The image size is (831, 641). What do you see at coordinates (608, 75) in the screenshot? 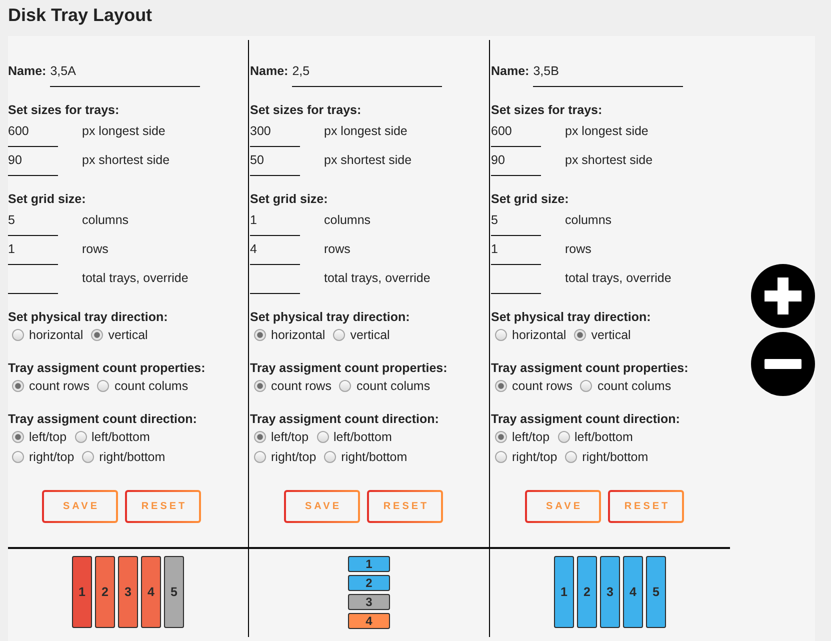
I see `name-field: 3,5B` at bounding box center [608, 75].